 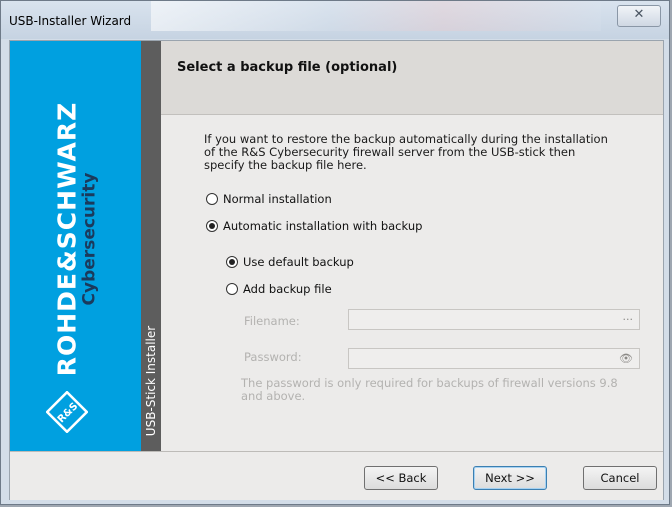 What do you see at coordinates (277, 199) in the screenshot?
I see `radio-label: Normal installation` at bounding box center [277, 199].